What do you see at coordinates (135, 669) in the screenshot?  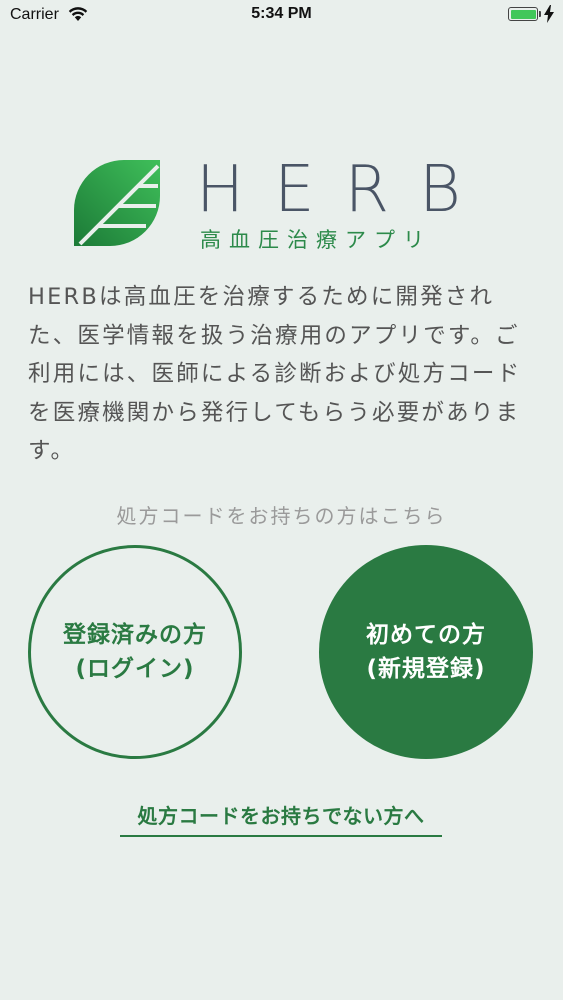 I see `login-button-sublabel: (ログイン)` at bounding box center [135, 669].